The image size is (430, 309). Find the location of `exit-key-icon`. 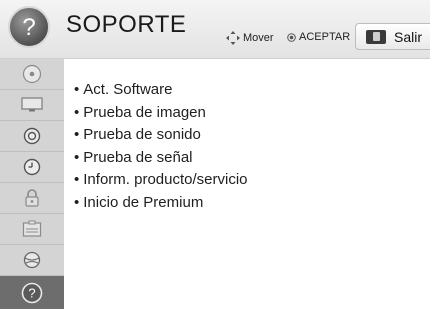

exit-key-icon is located at coordinates (376, 36).